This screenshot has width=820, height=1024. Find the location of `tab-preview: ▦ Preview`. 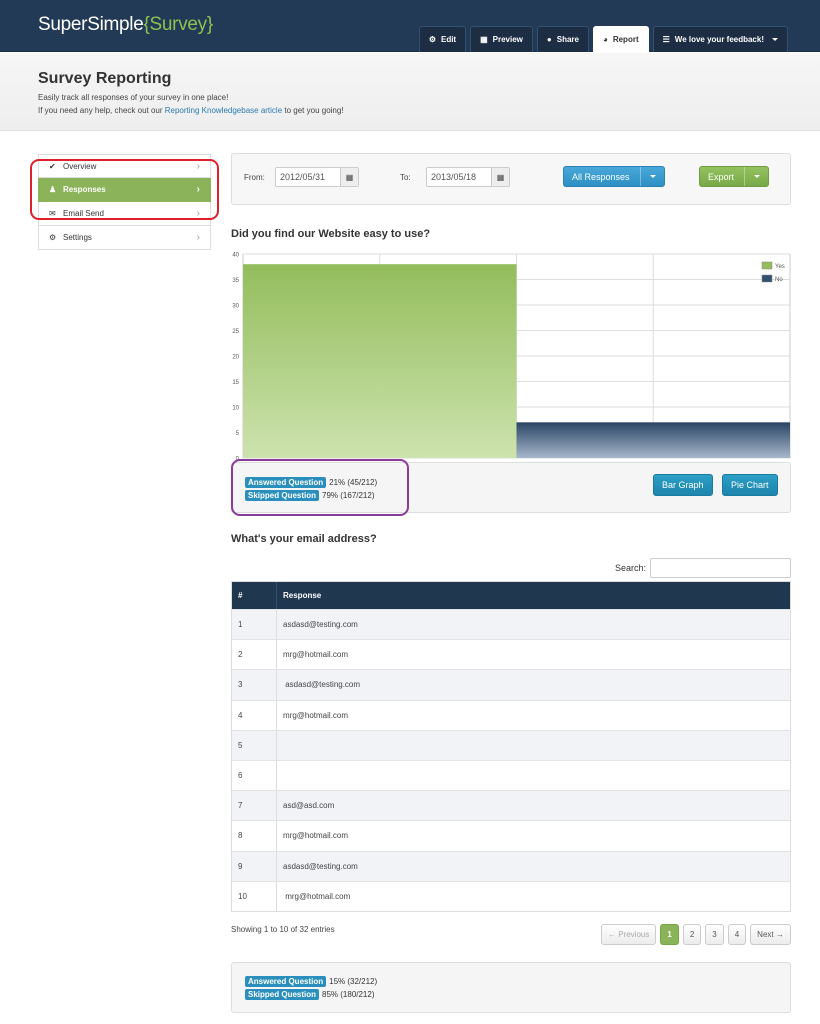

tab-preview: ▦ Preview is located at coordinates (501, 39).